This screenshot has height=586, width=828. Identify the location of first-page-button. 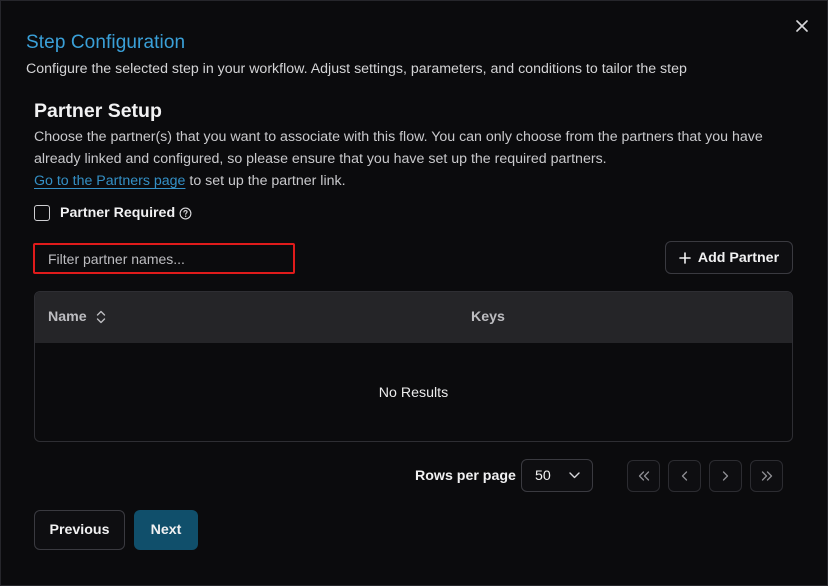
(643, 476).